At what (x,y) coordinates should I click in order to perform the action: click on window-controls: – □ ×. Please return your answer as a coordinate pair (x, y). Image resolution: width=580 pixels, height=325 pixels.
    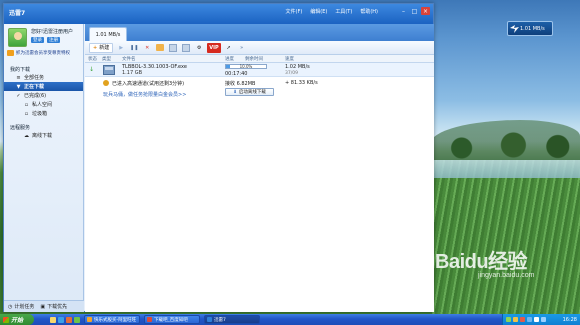
    Looking at the image, I should click on (414, 11).